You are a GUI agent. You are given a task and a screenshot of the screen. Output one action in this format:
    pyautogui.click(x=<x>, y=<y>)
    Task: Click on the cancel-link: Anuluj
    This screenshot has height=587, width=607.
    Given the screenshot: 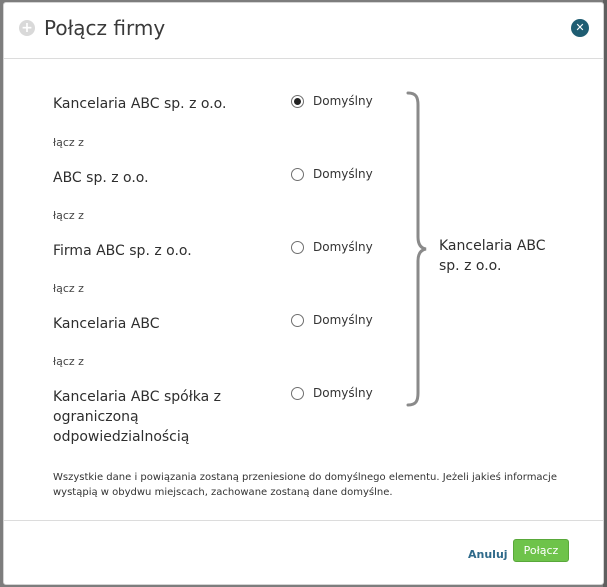 What is the action you would take?
    pyautogui.click(x=488, y=554)
    